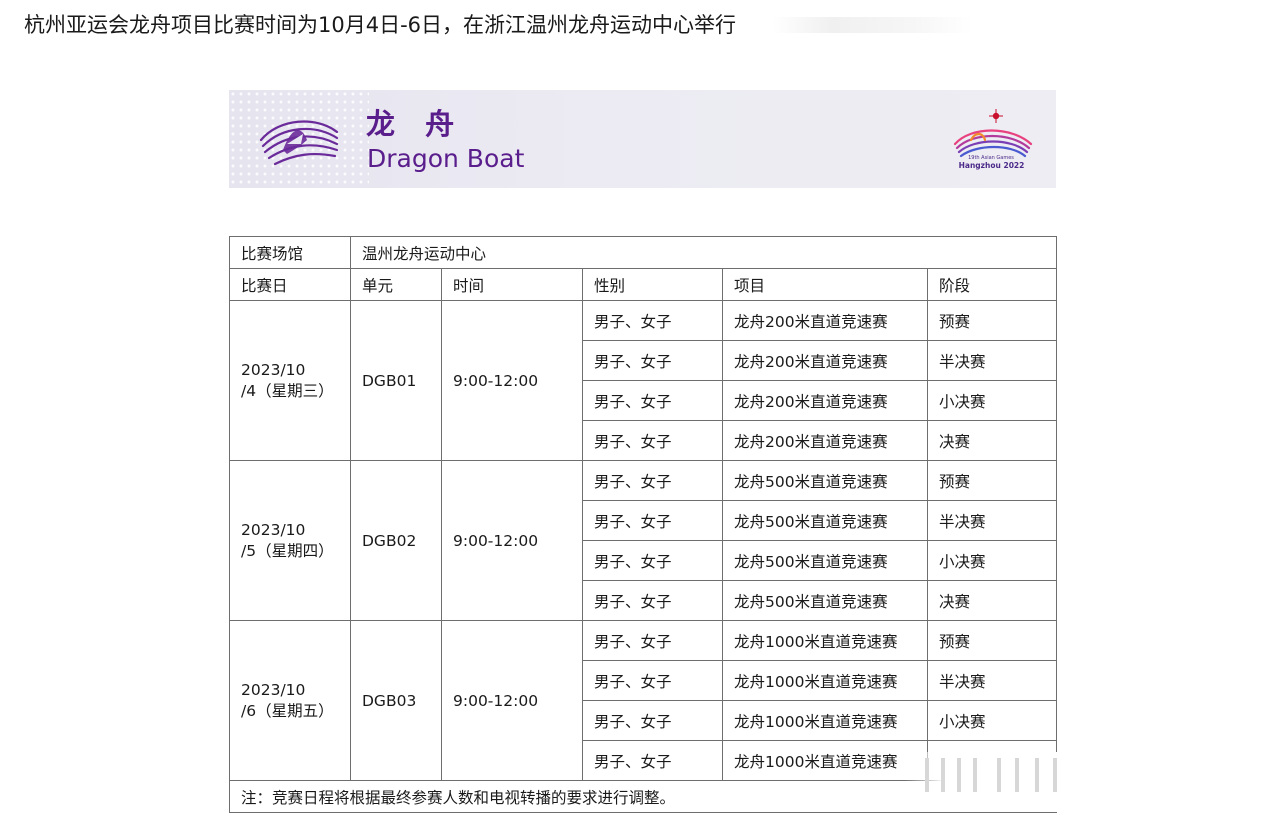  I want to click on watermark-blur, so click(985, 782).